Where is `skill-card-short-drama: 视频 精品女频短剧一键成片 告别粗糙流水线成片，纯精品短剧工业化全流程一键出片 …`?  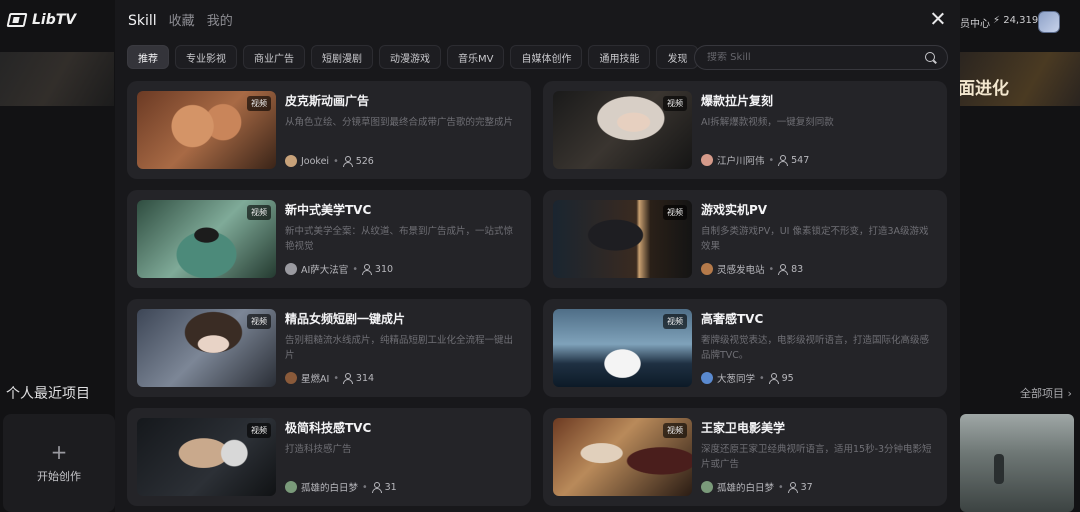
skill-card-short-drama: 视频 精品女频短剧一键成片 告别粗糙流水线成片，纯精品短剧工业化全流程一键出片 … is located at coordinates (329, 348).